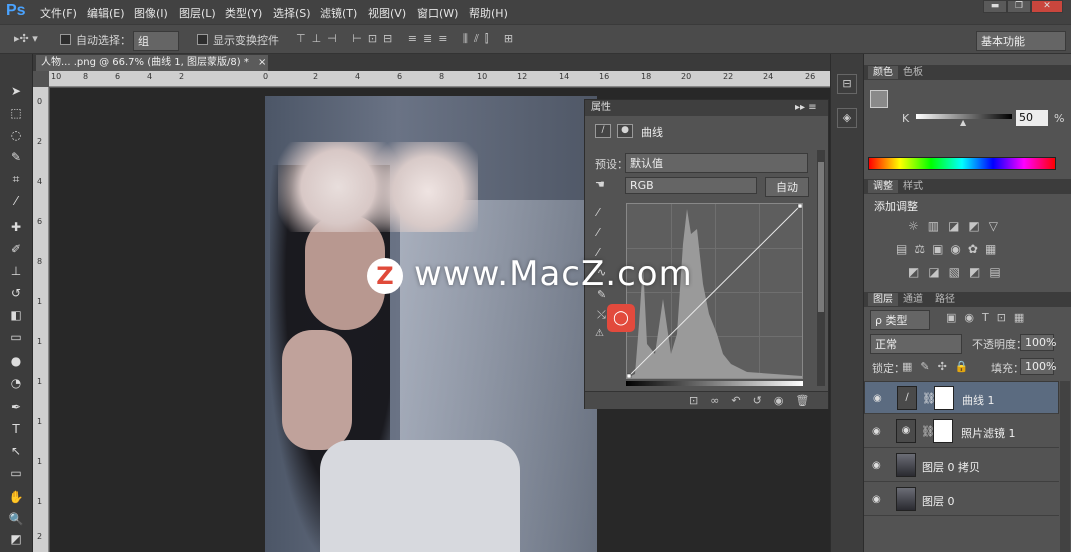 This screenshot has height=552, width=1071. What do you see at coordinates (599, 333) in the screenshot?
I see `clipping-warning-icon: ⚠` at bounding box center [599, 333].